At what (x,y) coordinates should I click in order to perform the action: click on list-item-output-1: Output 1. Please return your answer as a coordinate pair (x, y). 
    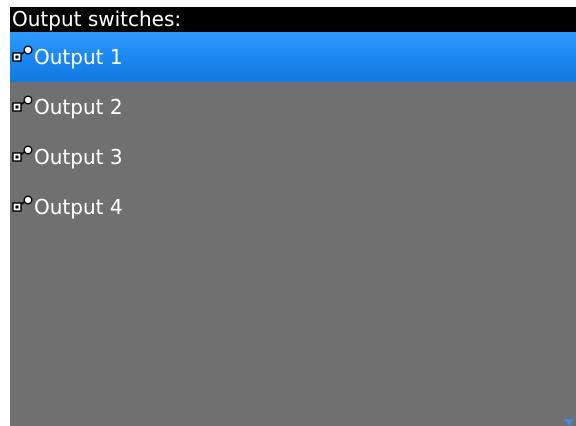
    Looking at the image, I should click on (293, 57).